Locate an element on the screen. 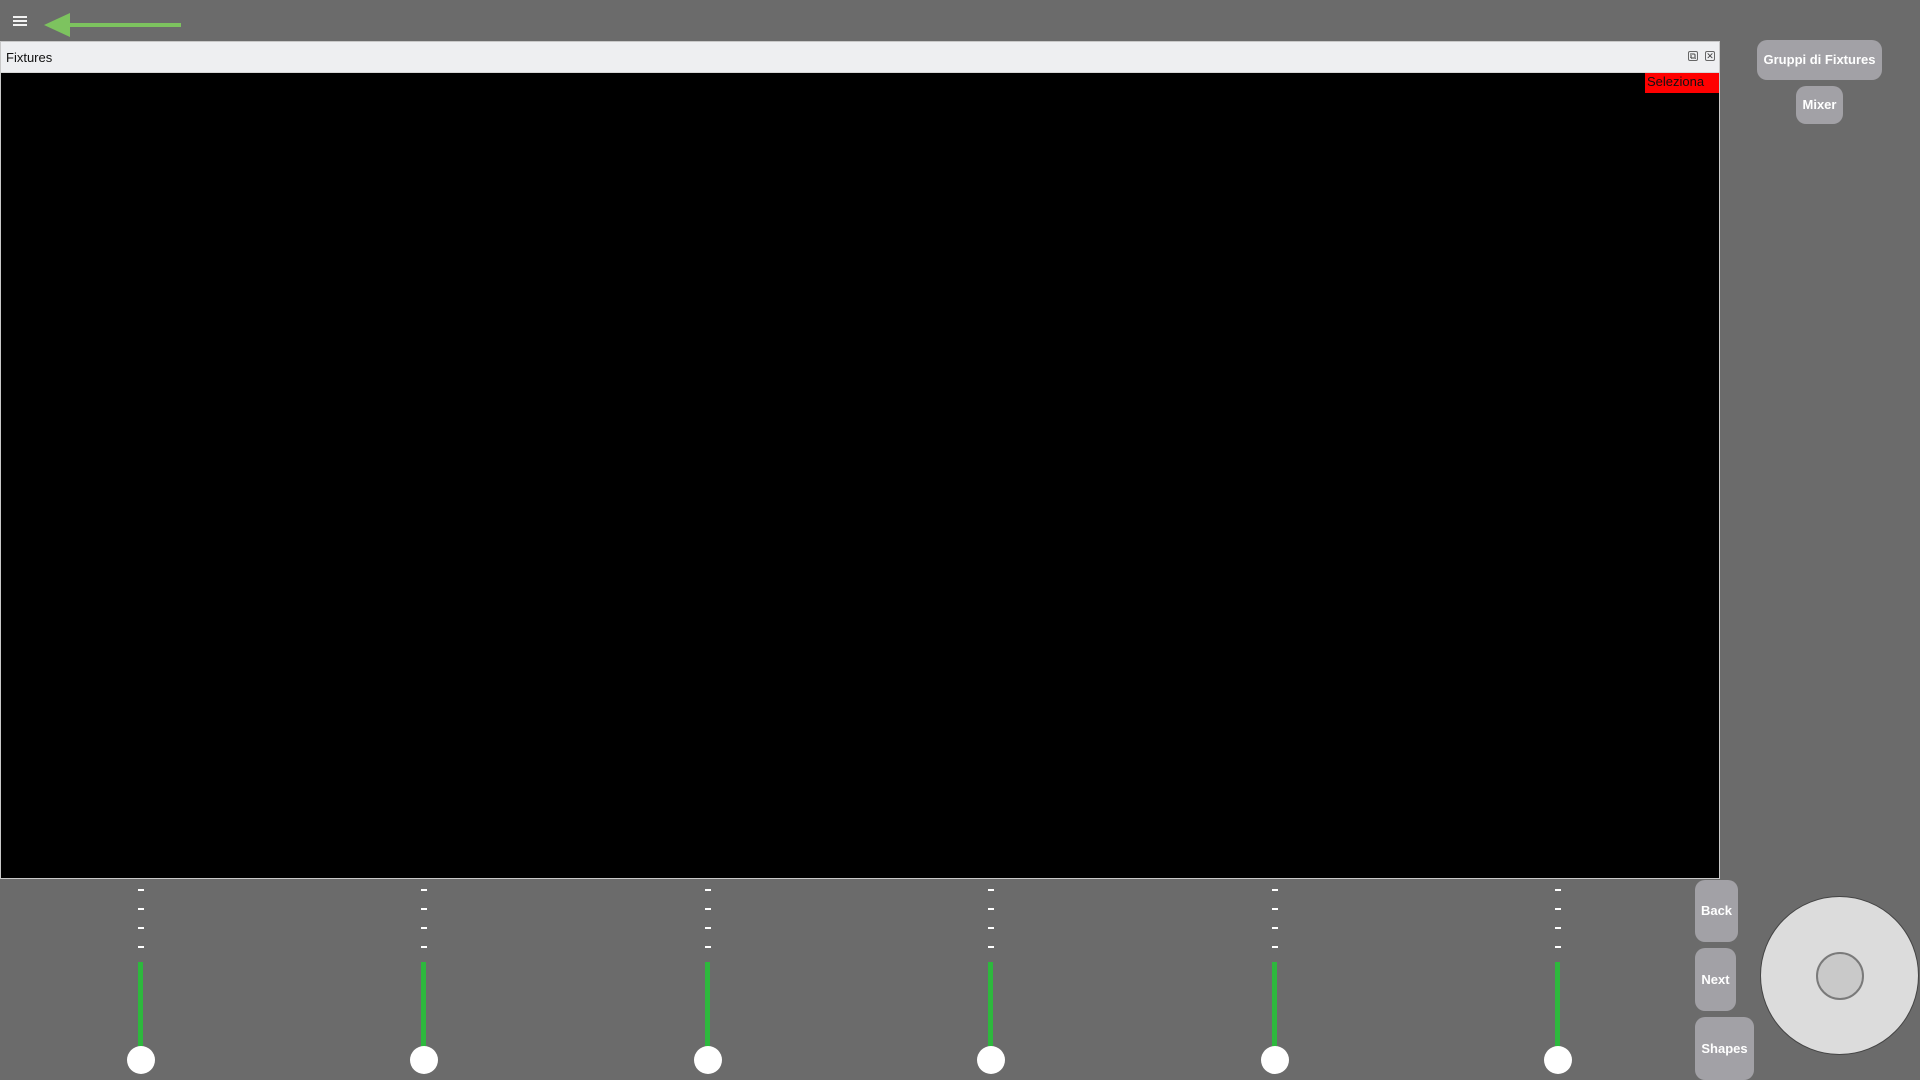  joystick-pad is located at coordinates (1839, 975).